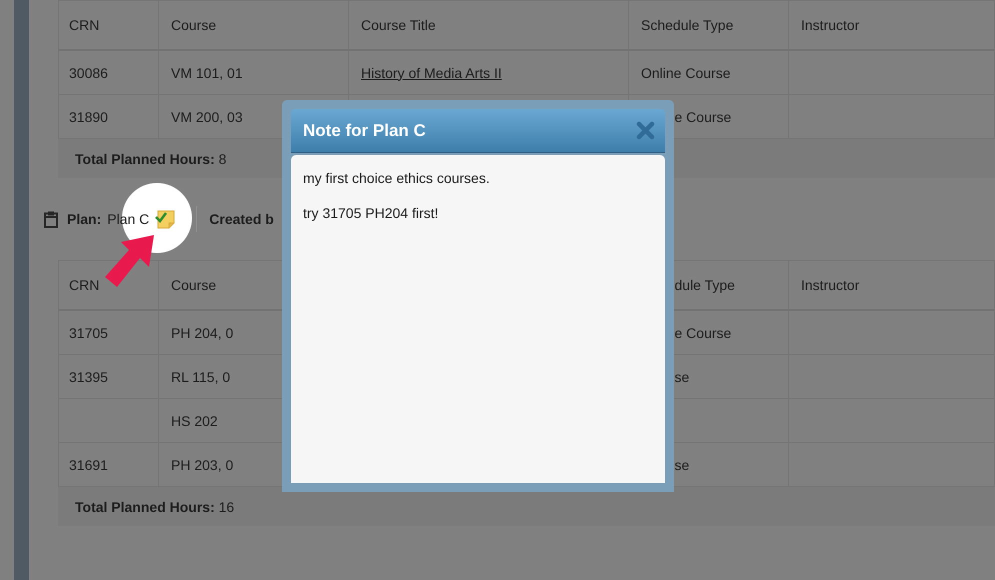 Image resolution: width=995 pixels, height=580 pixels. What do you see at coordinates (194, 420) in the screenshot?
I see `table-cell: HS 202` at bounding box center [194, 420].